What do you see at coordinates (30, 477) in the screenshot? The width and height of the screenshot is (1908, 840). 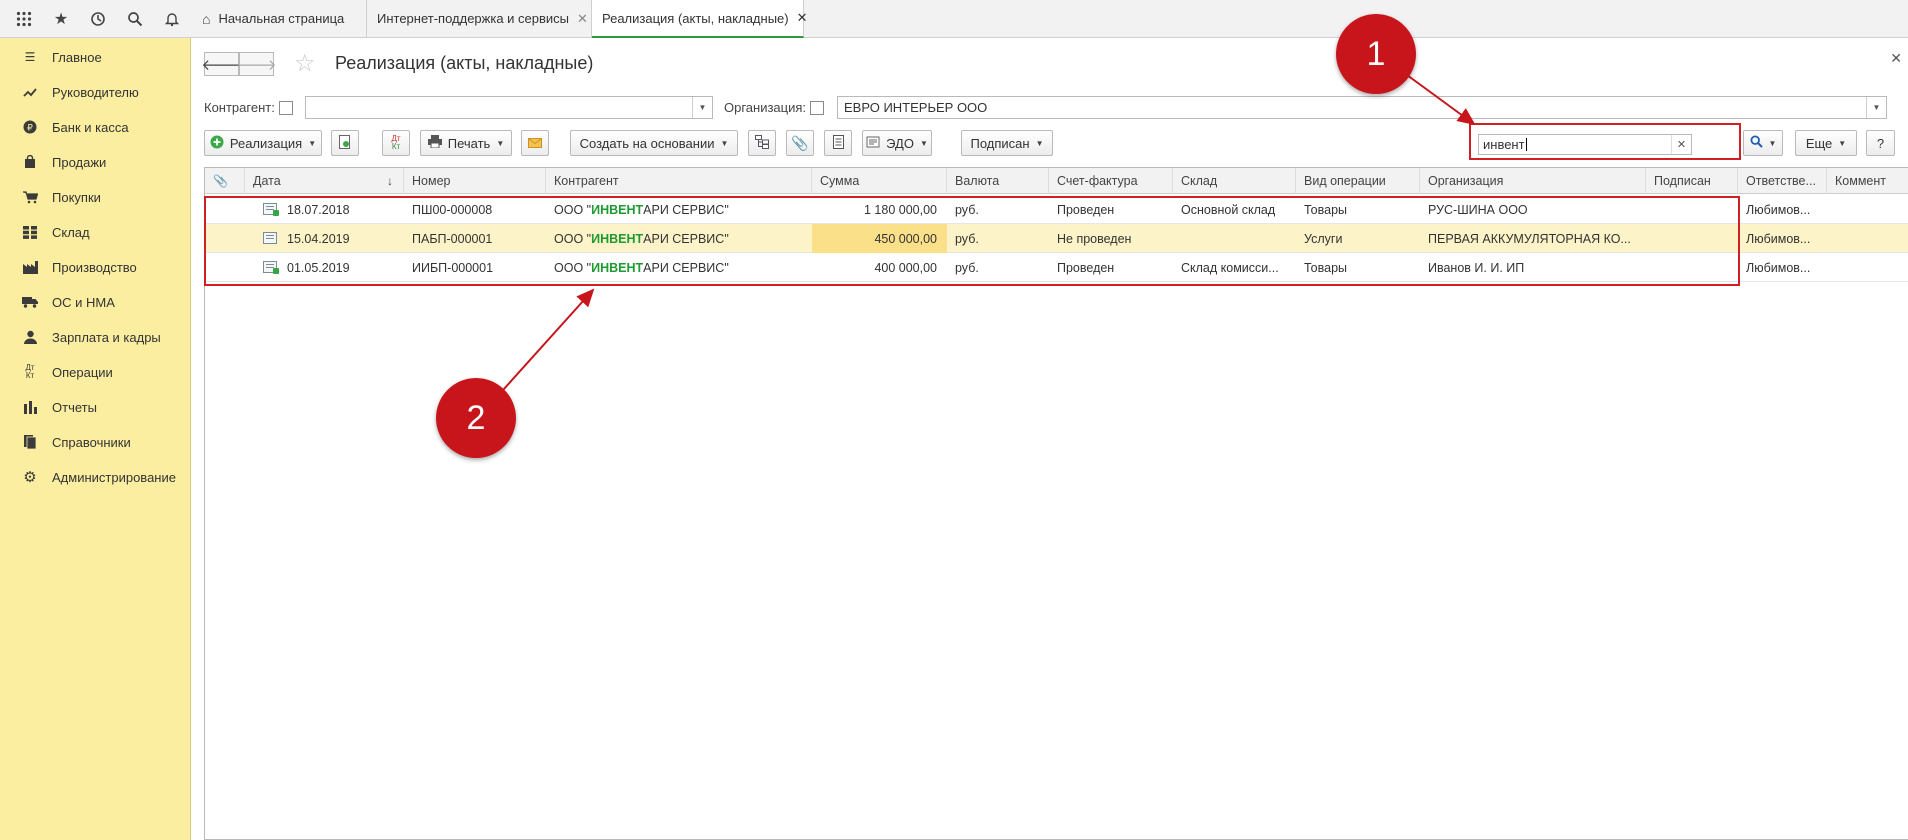 I see `gear-icon: ⚙` at bounding box center [30, 477].